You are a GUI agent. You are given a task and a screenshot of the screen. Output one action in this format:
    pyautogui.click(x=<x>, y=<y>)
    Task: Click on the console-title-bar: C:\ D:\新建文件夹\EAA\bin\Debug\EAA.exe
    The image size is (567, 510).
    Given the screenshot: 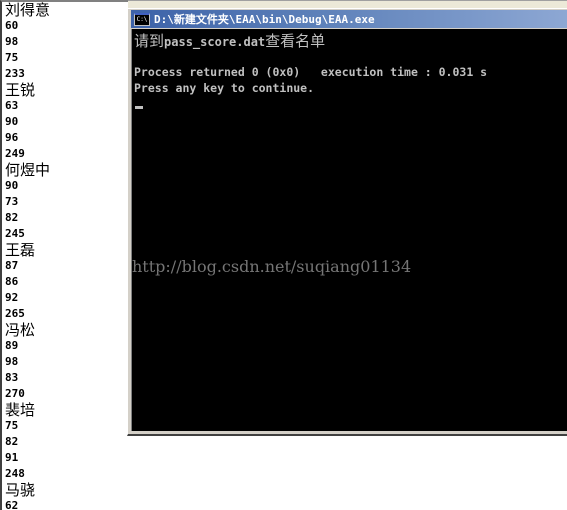 What is the action you would take?
    pyautogui.click(x=349, y=19)
    